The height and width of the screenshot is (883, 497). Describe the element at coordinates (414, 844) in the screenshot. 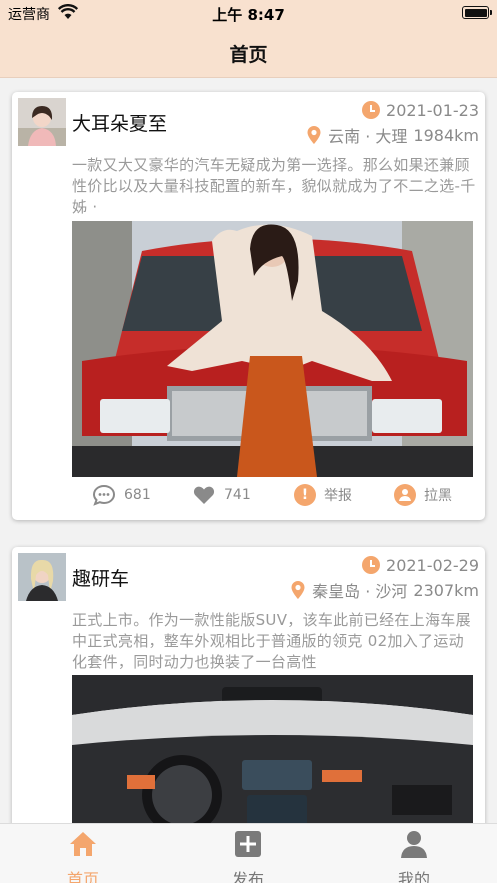

I see `user-icon` at that location.